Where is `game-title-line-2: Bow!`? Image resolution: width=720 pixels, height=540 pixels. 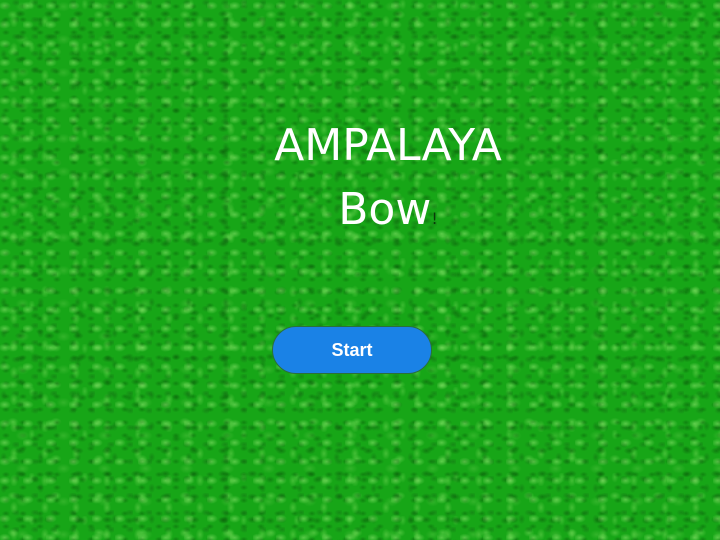
game-title-line-2: Bow! is located at coordinates (360, 210).